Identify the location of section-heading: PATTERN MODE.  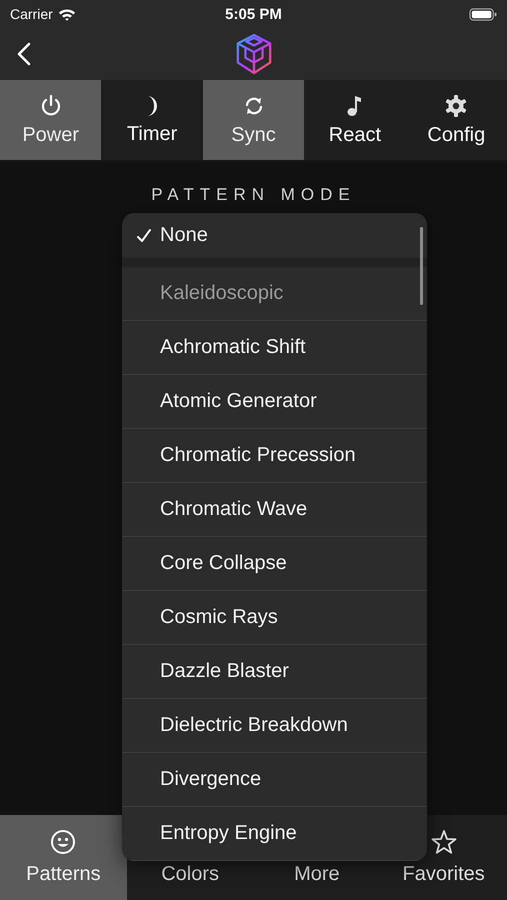
(253, 195).